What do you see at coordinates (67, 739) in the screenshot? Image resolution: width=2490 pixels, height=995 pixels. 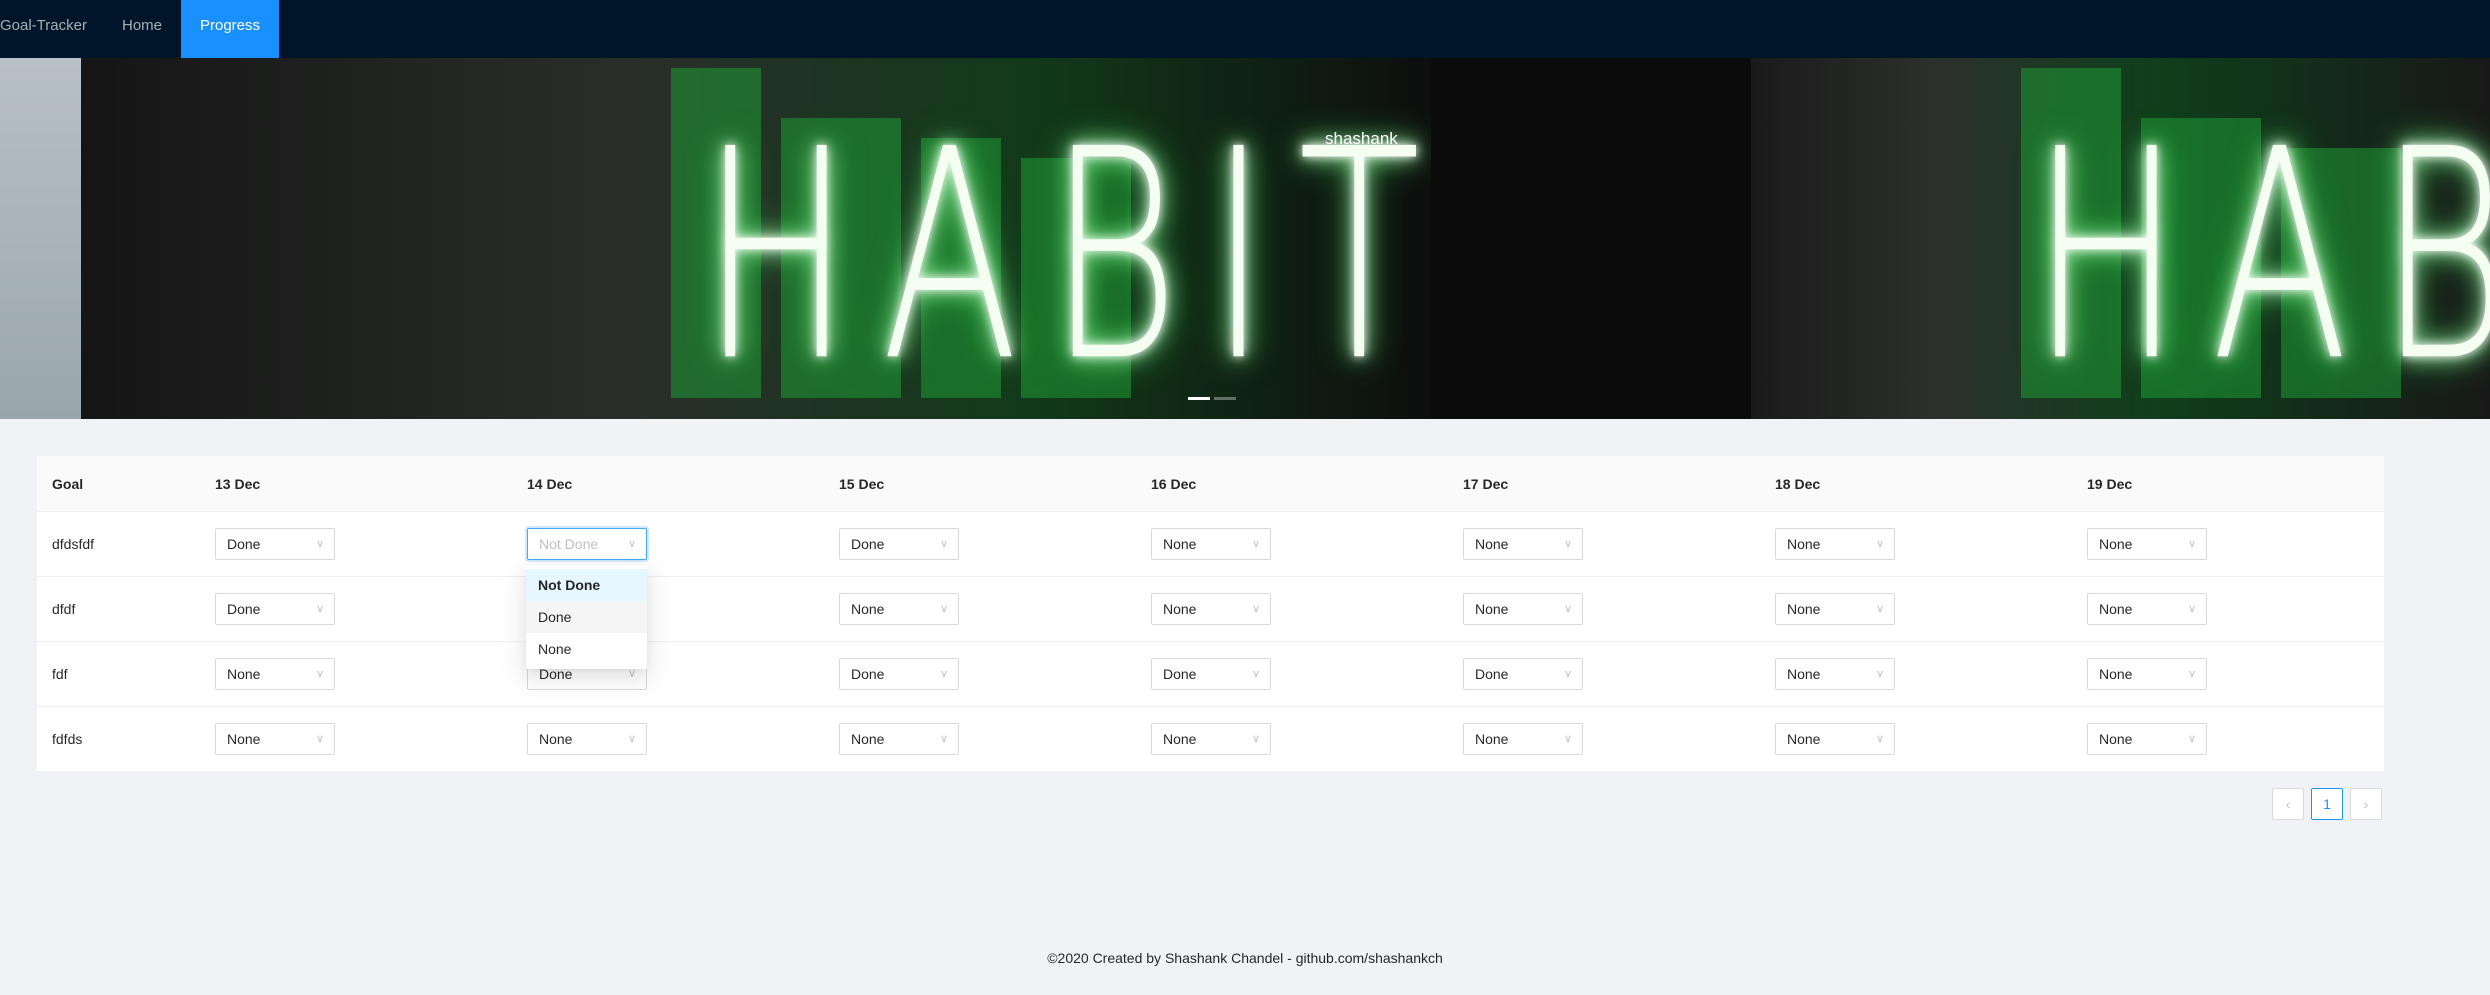 I see `goal-name: fdfds` at bounding box center [67, 739].